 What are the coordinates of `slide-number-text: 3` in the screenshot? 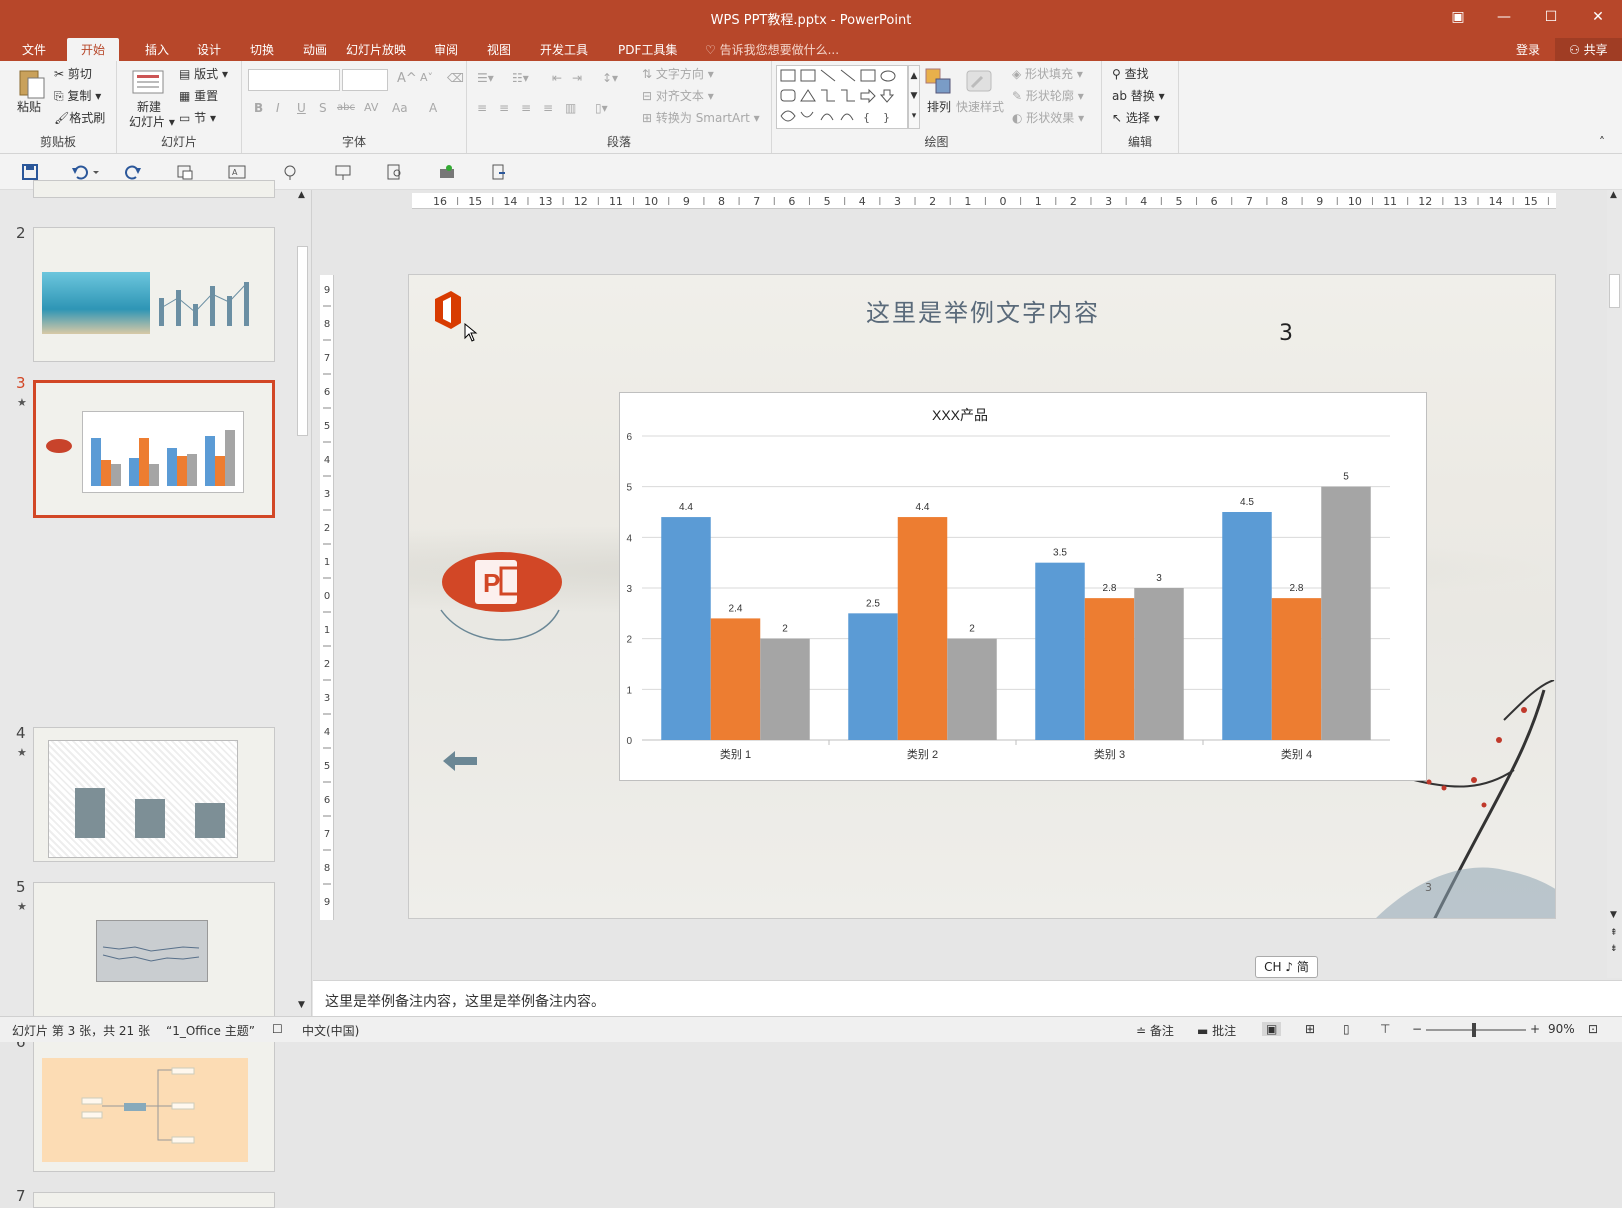 It's located at (1286, 333).